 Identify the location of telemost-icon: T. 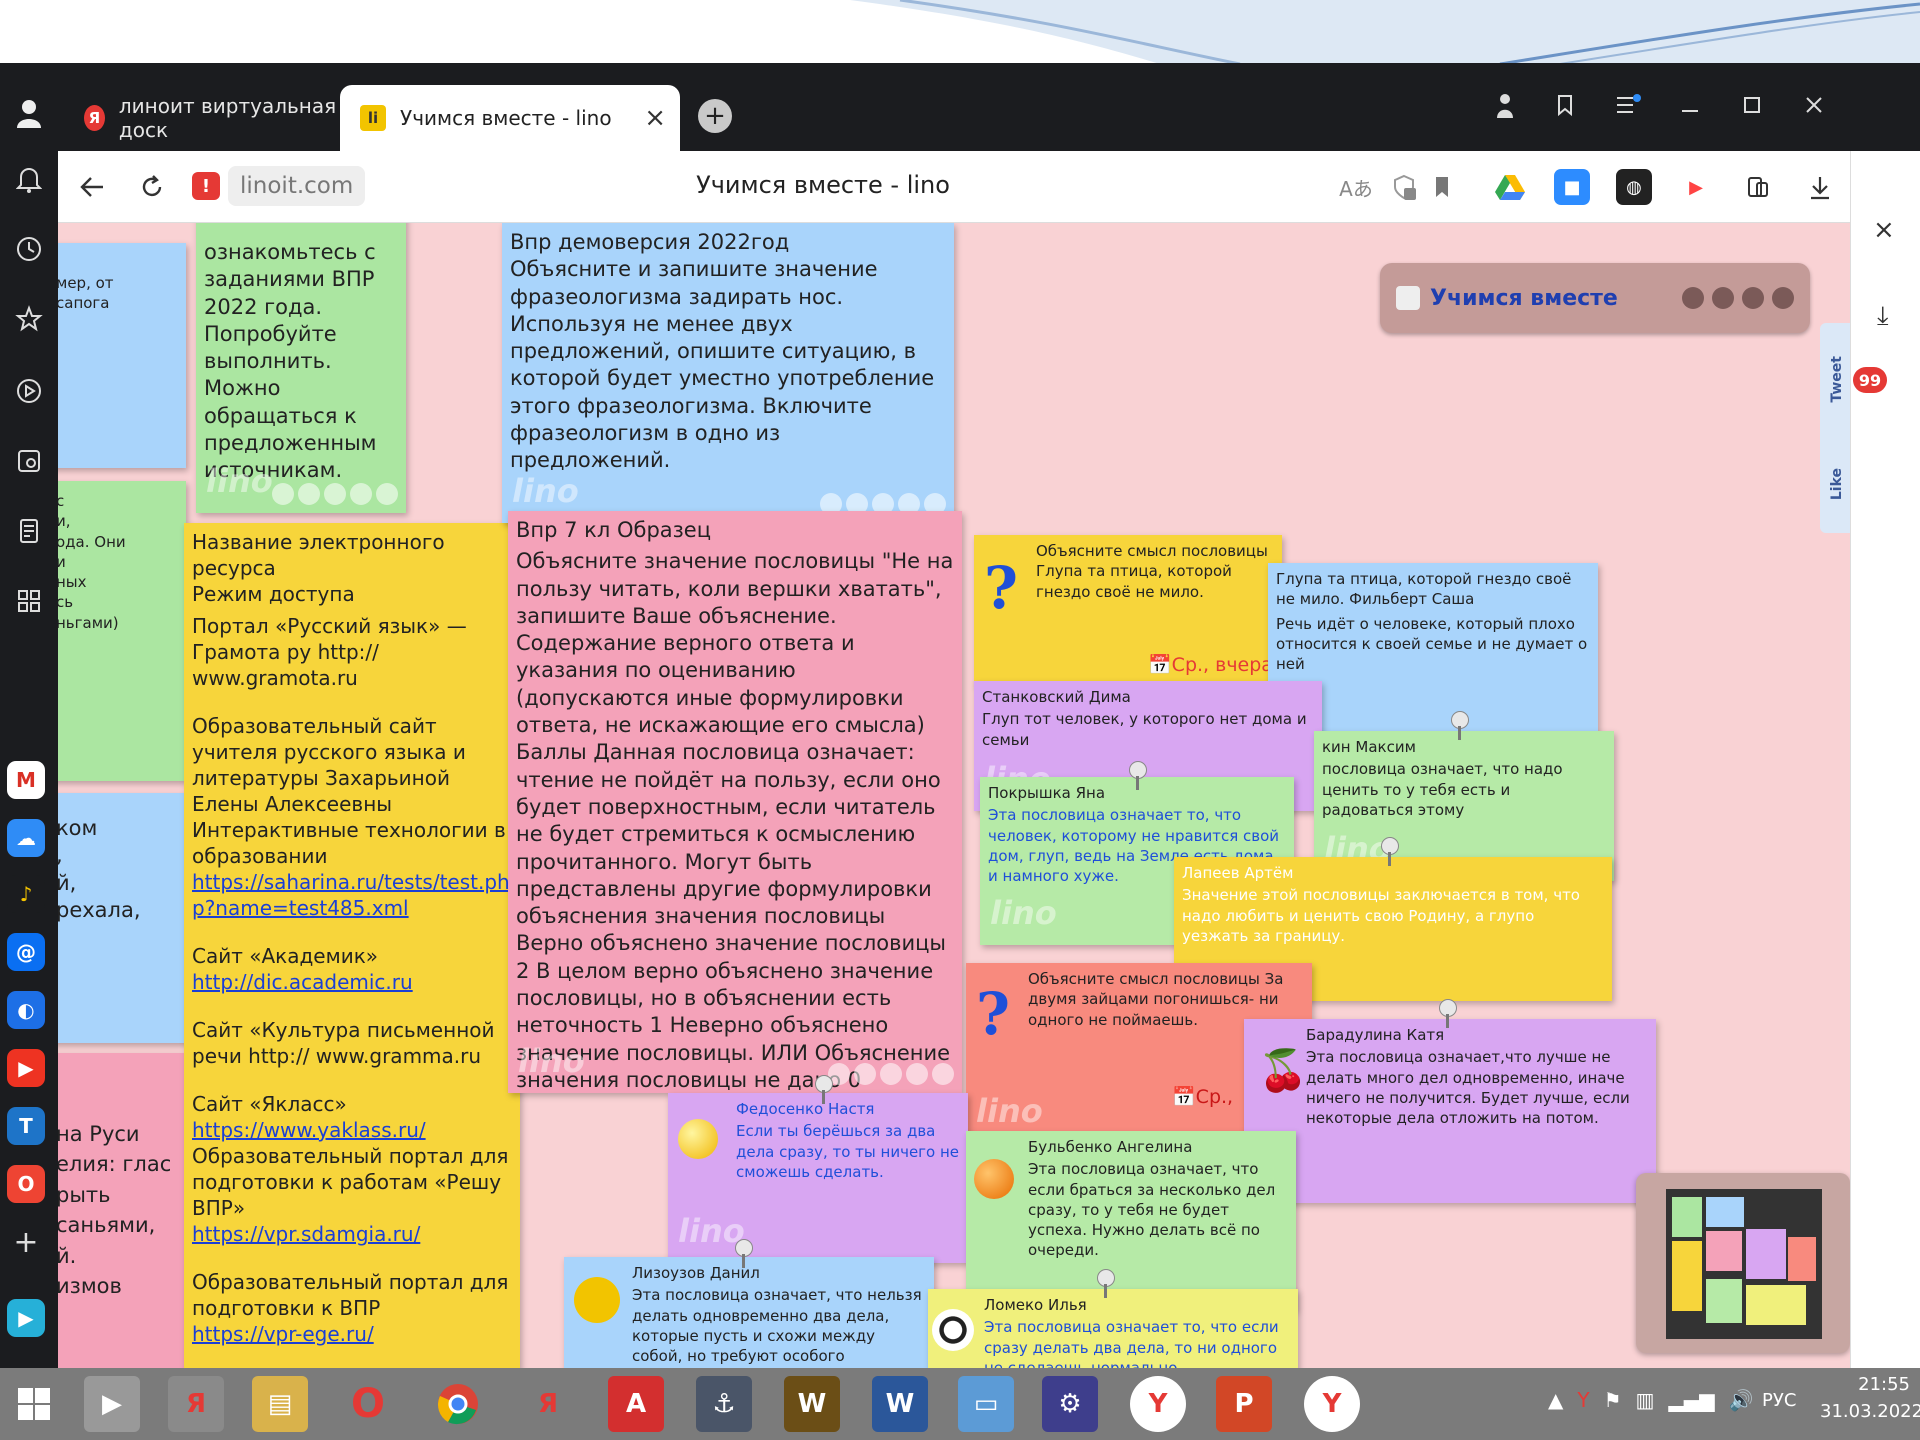
(26, 1126).